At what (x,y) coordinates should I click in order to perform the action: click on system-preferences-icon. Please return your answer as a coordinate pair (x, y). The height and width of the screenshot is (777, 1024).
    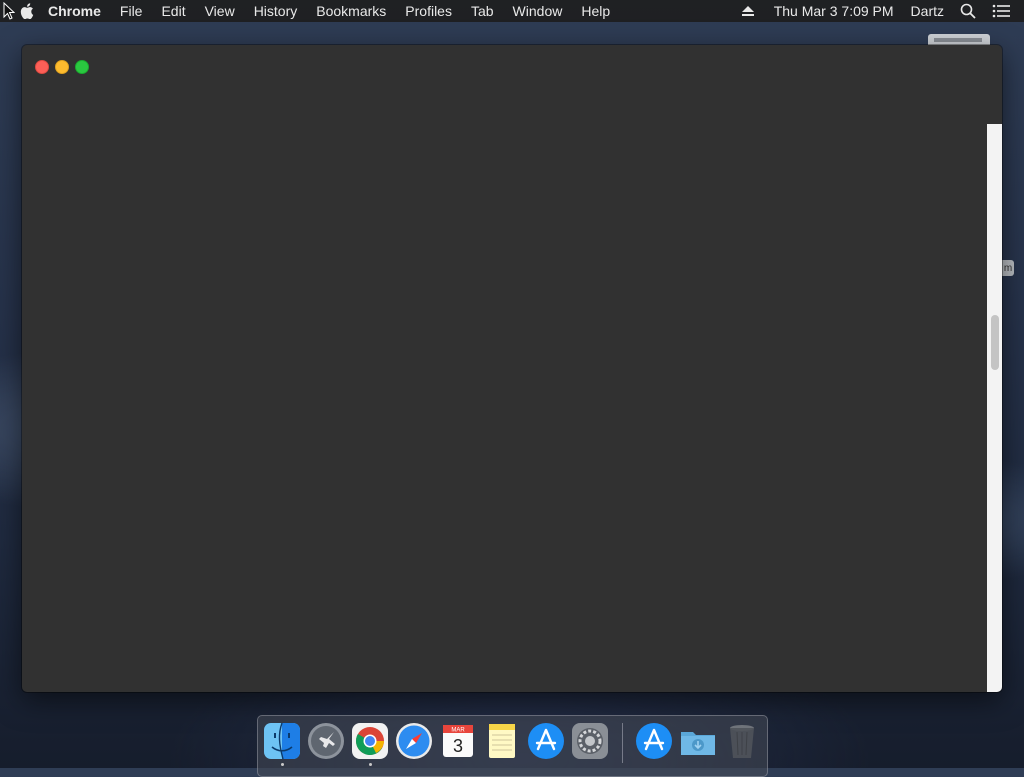
    Looking at the image, I should click on (590, 741).